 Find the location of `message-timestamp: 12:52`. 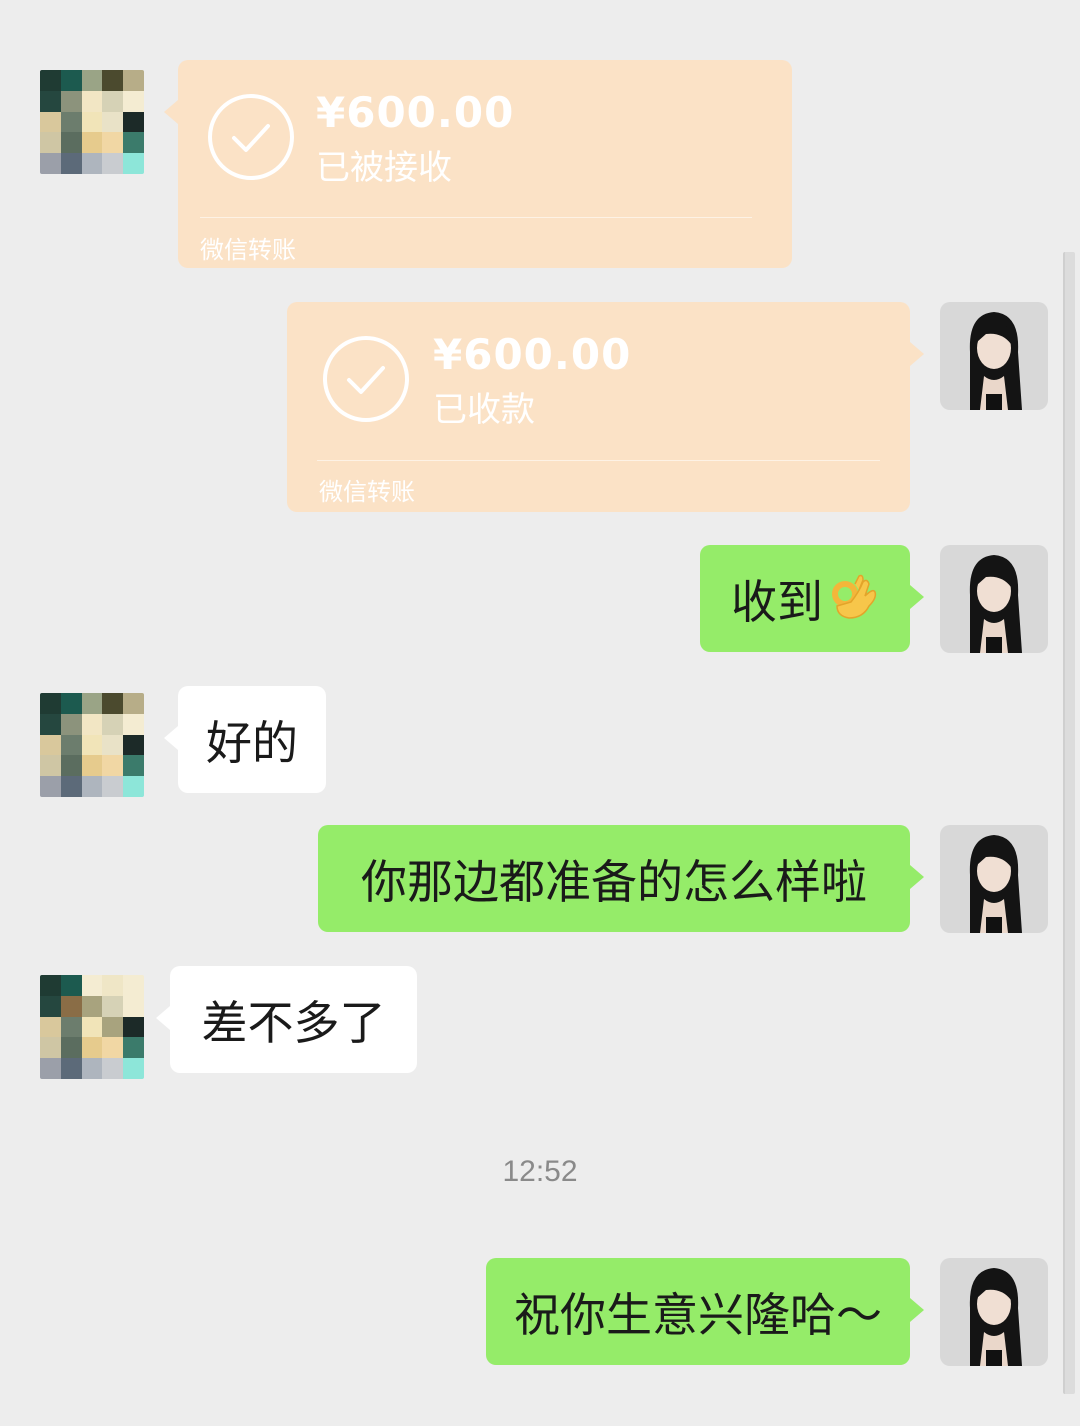

message-timestamp: 12:52 is located at coordinates (540, 1171).